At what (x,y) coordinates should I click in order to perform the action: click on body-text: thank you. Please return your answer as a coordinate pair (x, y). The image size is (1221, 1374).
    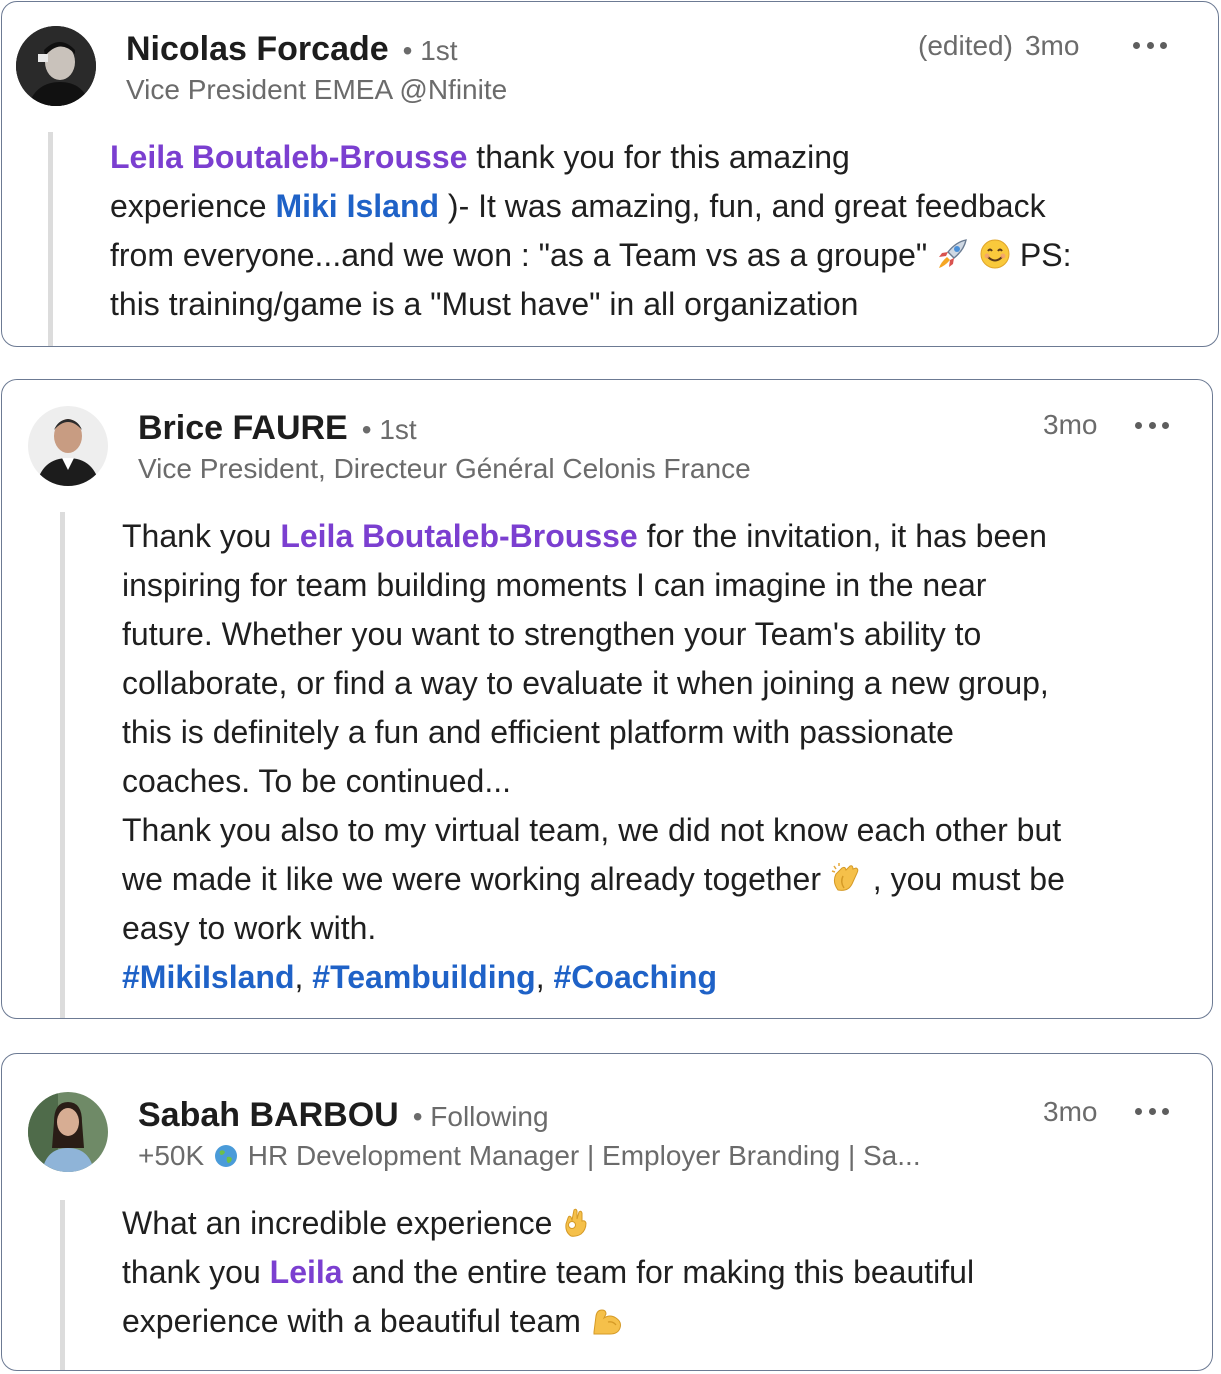
    Looking at the image, I should click on (196, 1272).